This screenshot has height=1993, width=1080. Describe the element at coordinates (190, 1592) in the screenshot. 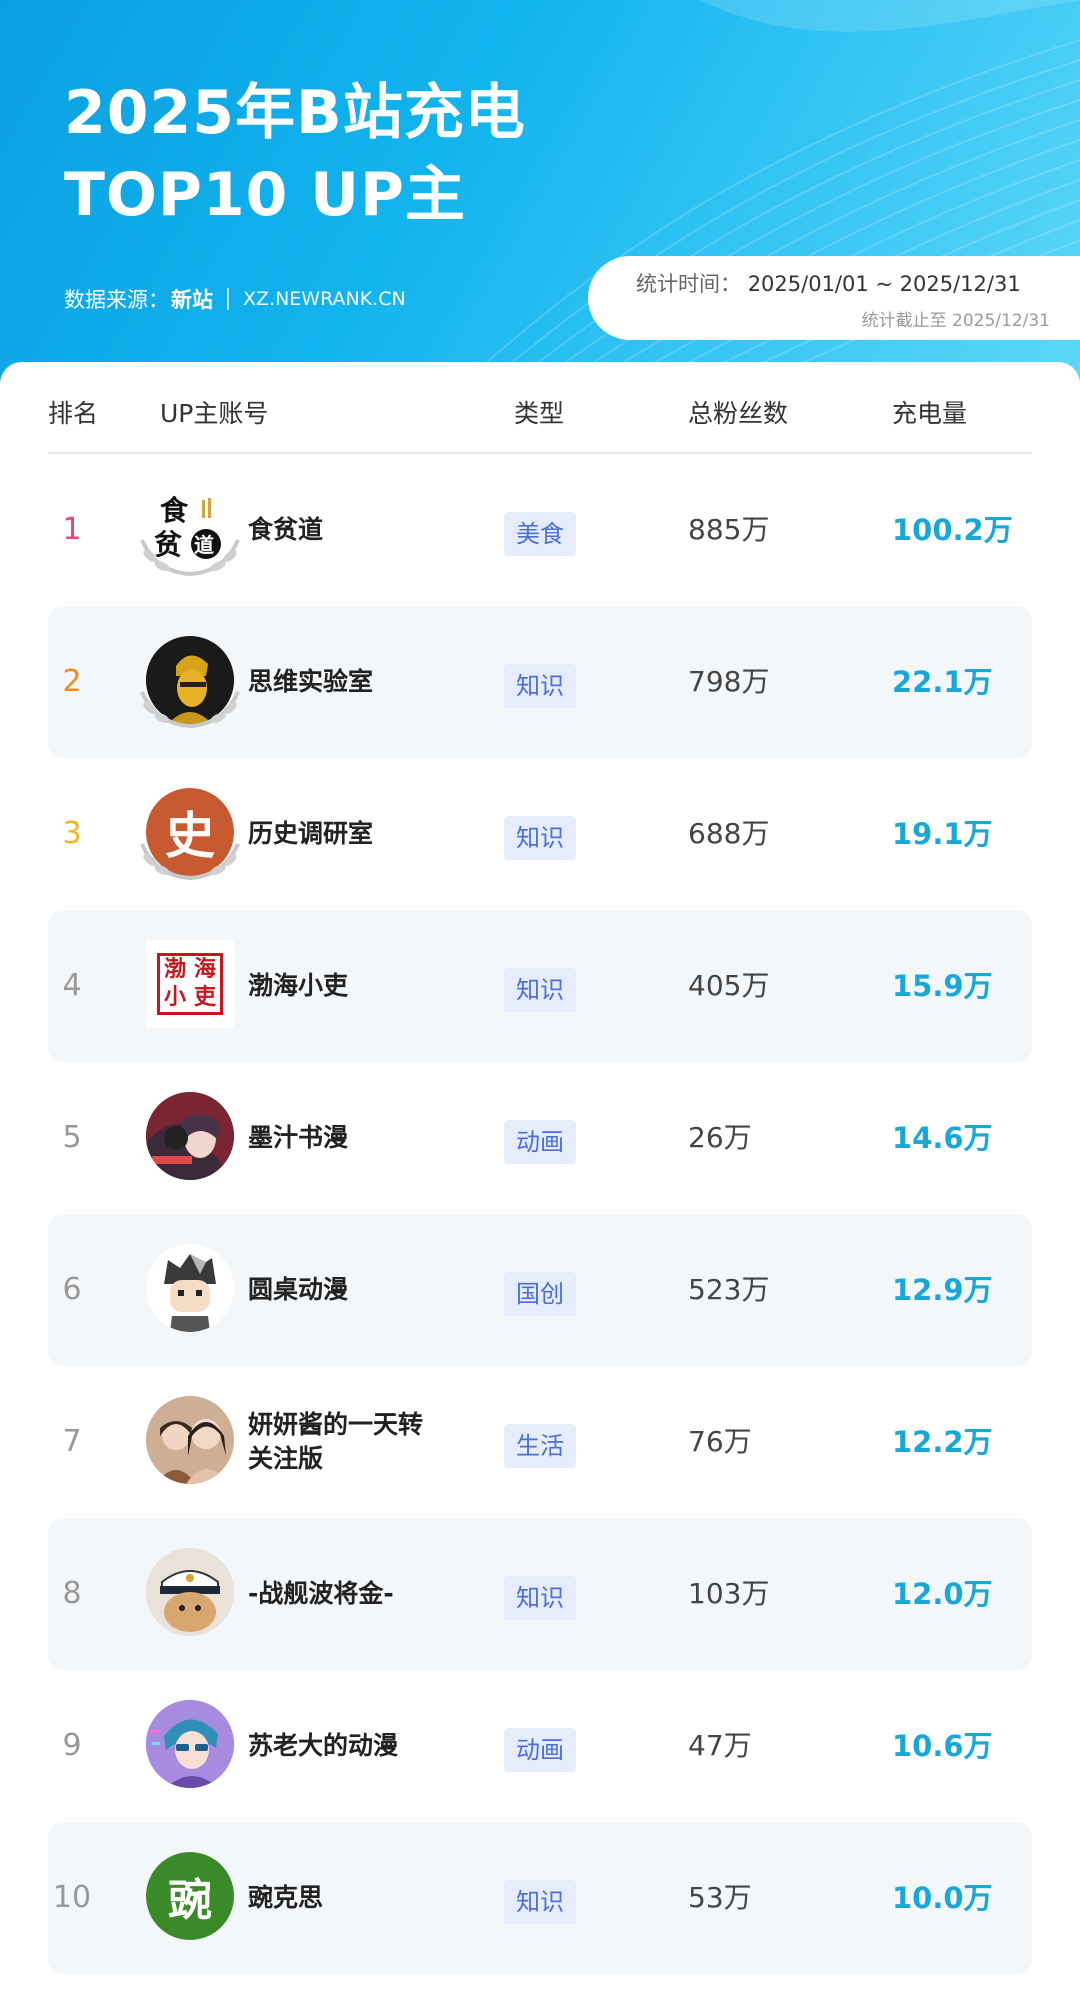

I see `cat-captain-avatar-icon` at that location.